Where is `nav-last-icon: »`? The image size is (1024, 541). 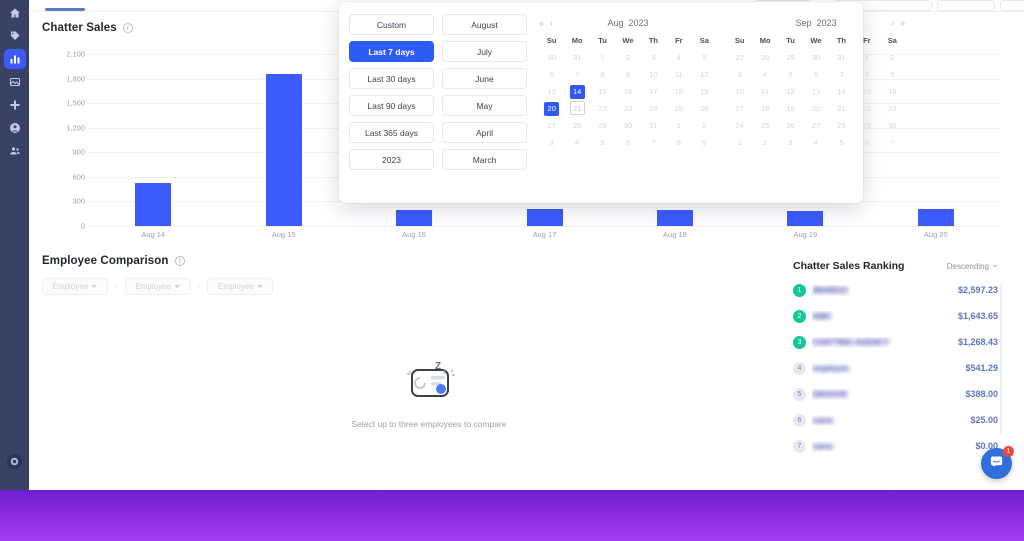
nav-last-icon: » is located at coordinates (902, 23).